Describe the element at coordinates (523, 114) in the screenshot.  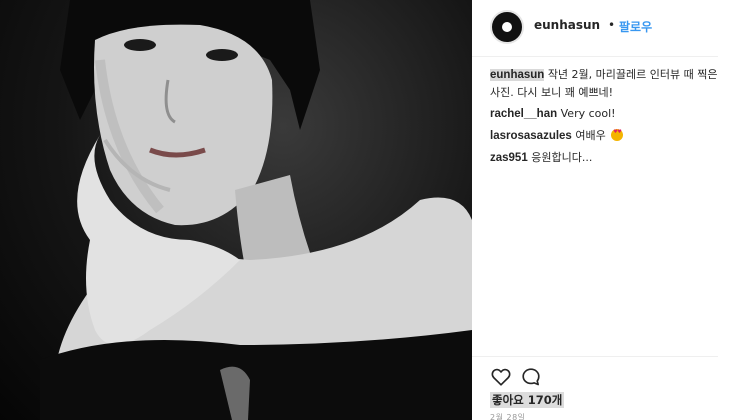
I see `comment-username: rachel__han` at that location.